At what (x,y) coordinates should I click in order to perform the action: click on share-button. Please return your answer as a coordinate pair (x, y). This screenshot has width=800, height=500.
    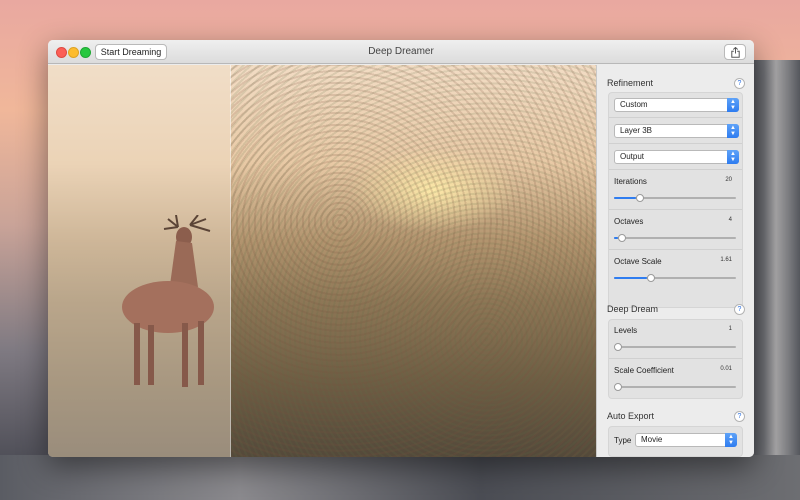
    Looking at the image, I should click on (735, 52).